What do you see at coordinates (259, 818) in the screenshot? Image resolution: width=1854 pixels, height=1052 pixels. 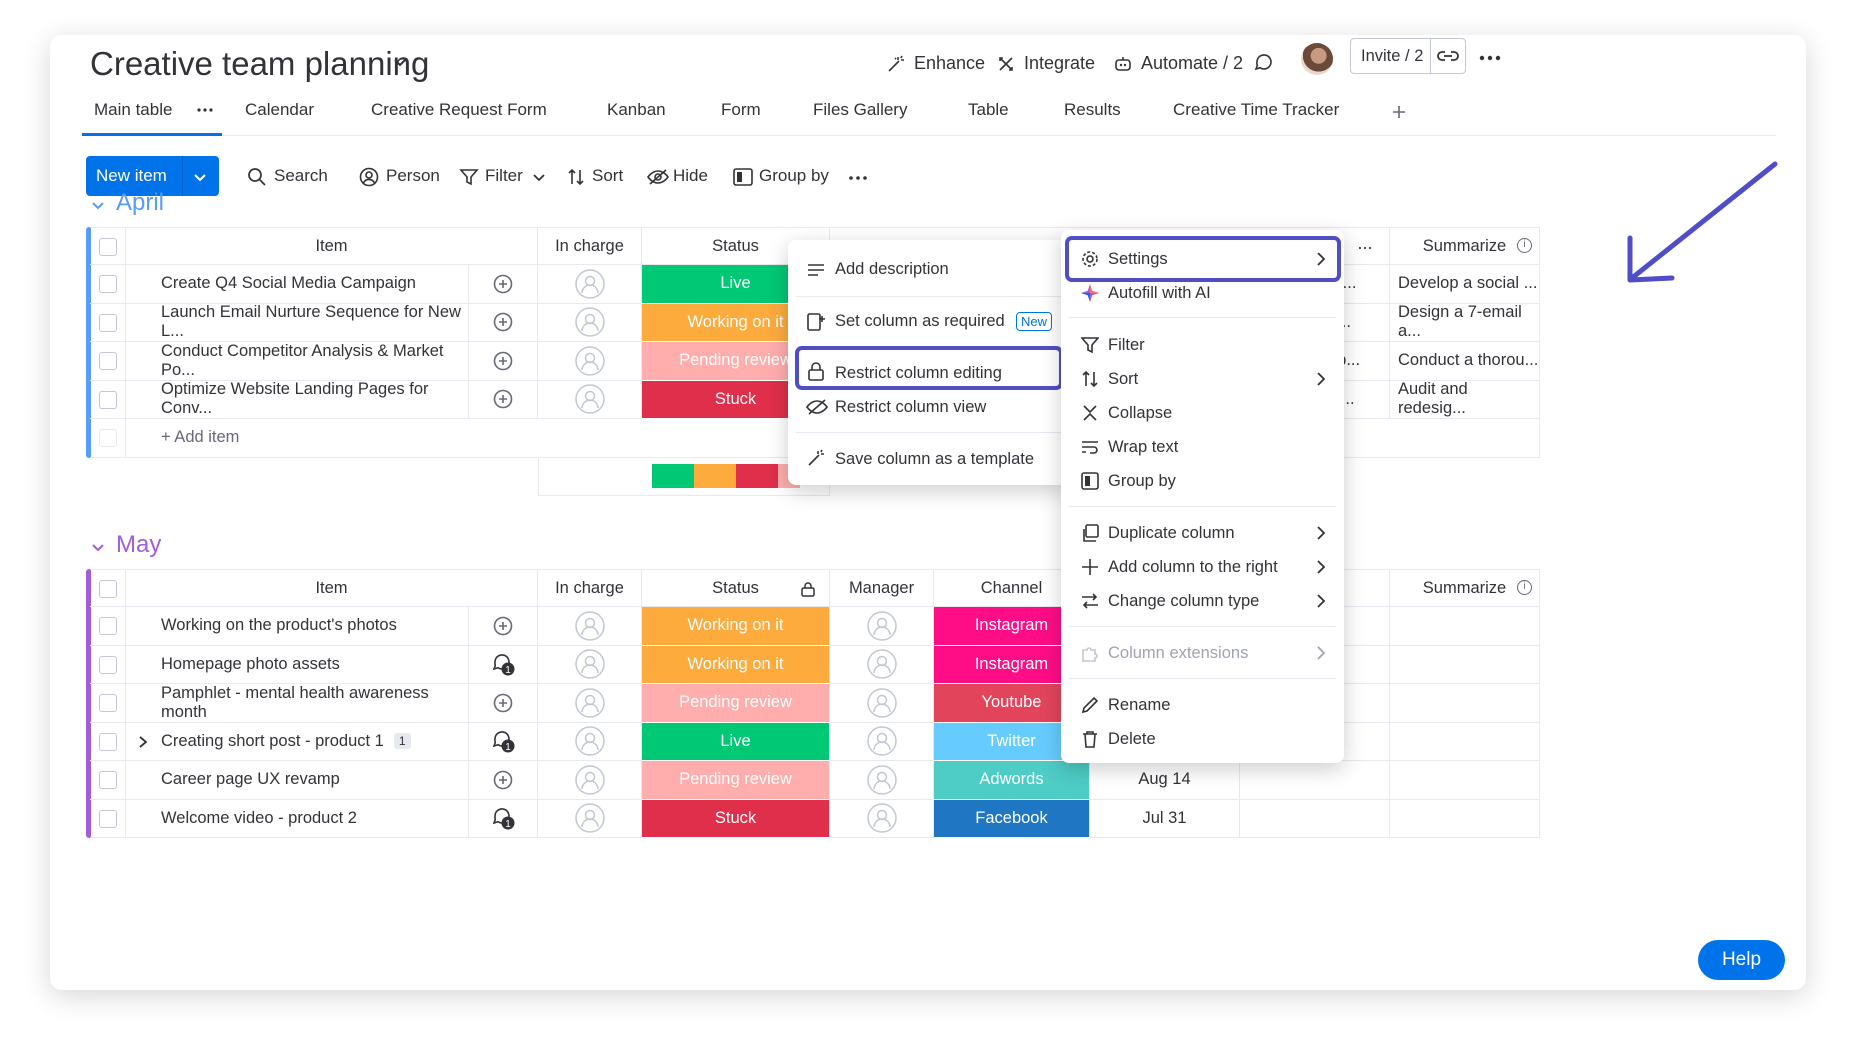 I see `item-name: Welcome video - product 2` at bounding box center [259, 818].